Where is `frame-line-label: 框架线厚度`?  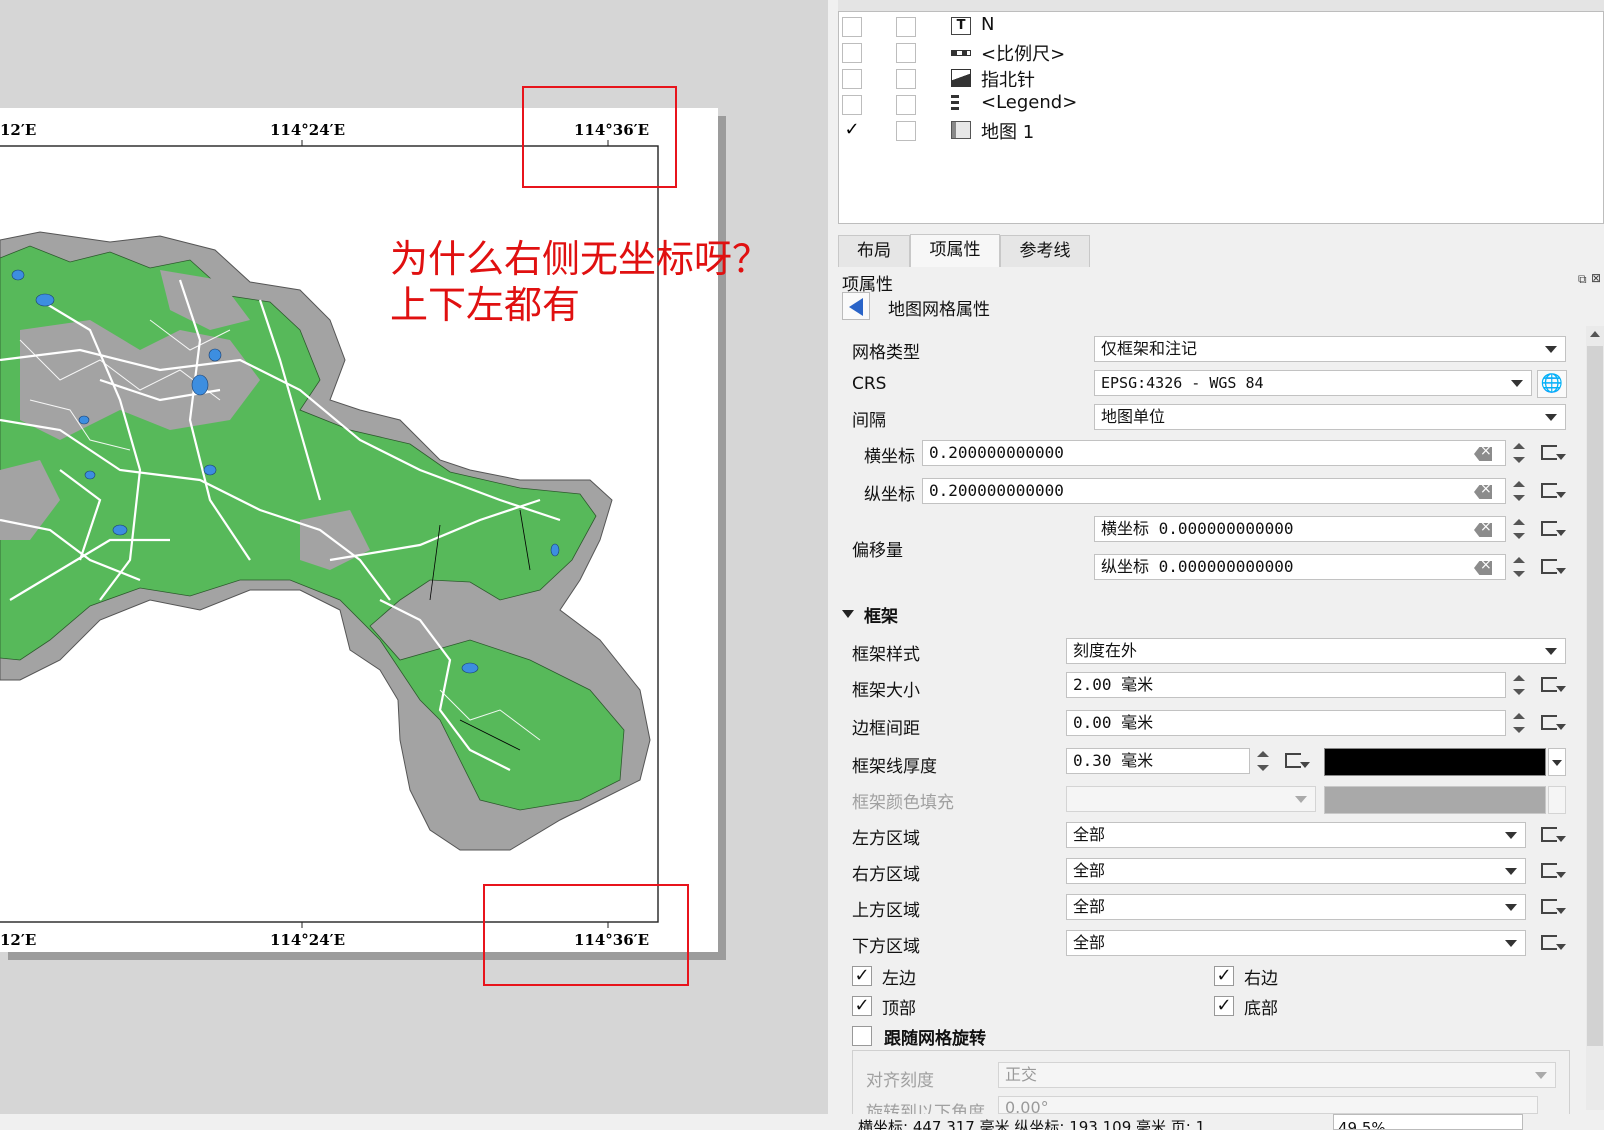
frame-line-label: 框架线厚度 is located at coordinates (894, 767).